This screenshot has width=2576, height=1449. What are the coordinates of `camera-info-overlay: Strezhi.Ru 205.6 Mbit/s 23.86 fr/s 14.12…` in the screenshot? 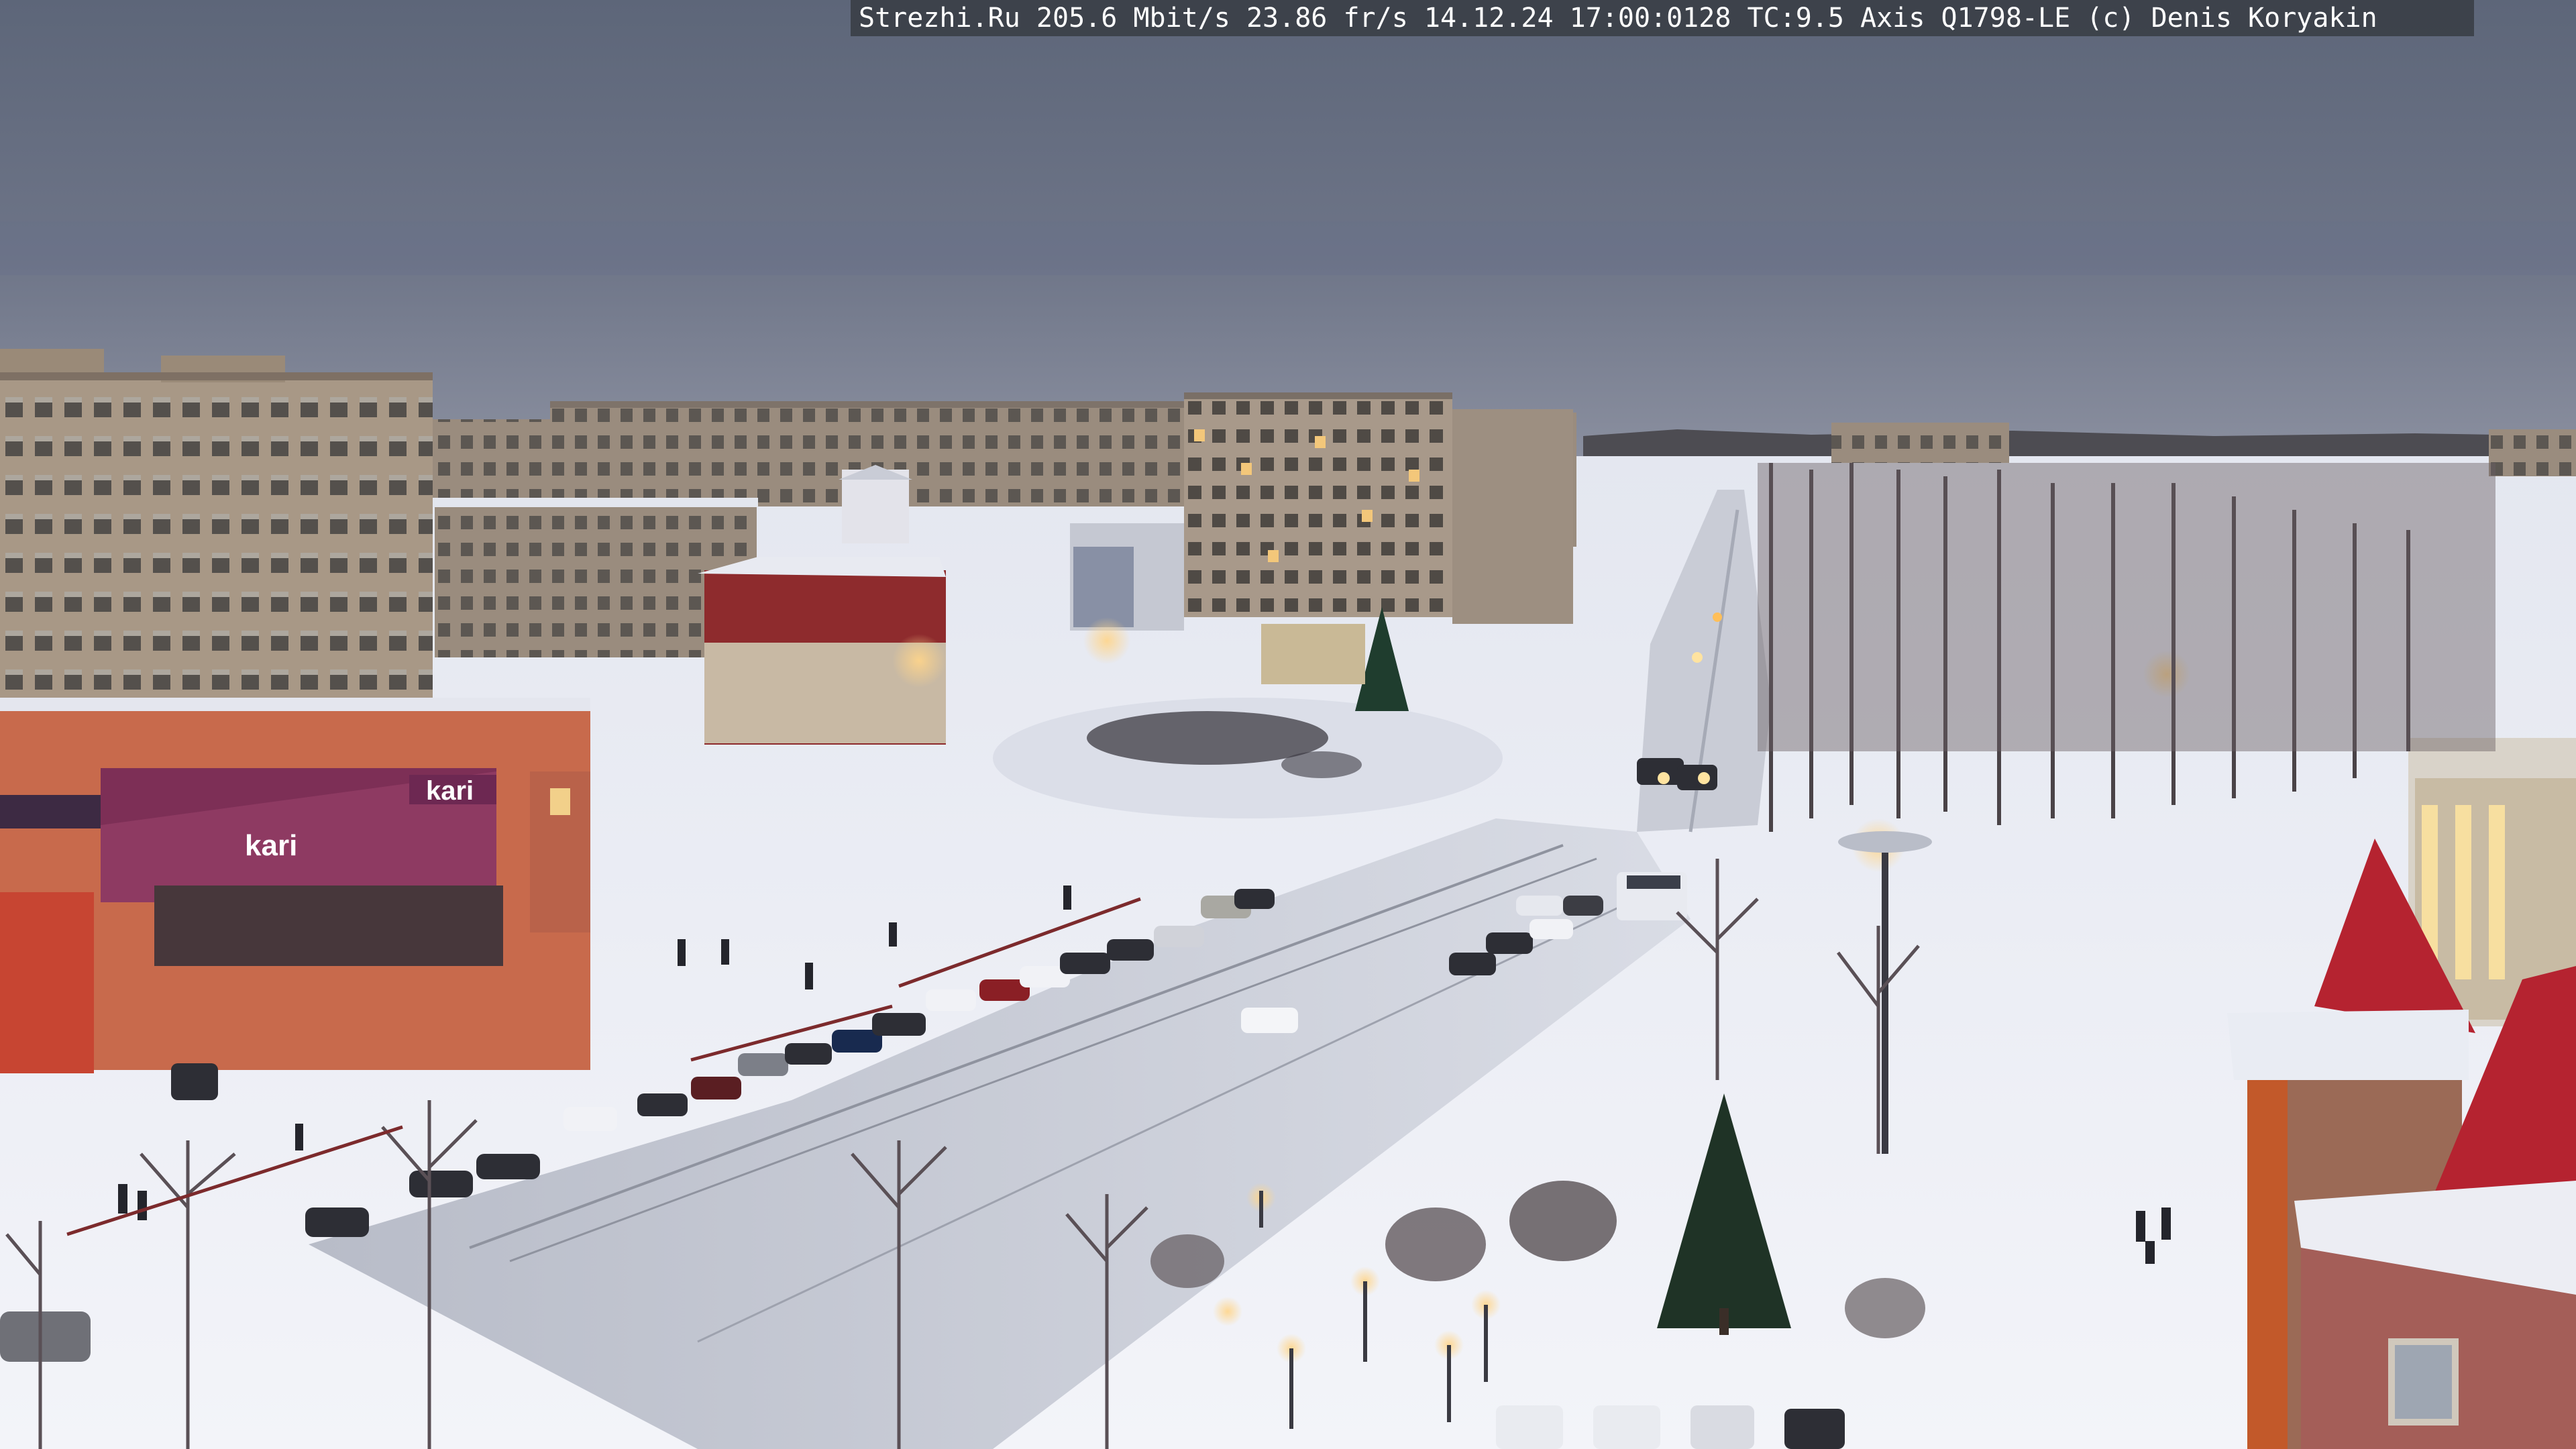 It's located at (1662, 18).